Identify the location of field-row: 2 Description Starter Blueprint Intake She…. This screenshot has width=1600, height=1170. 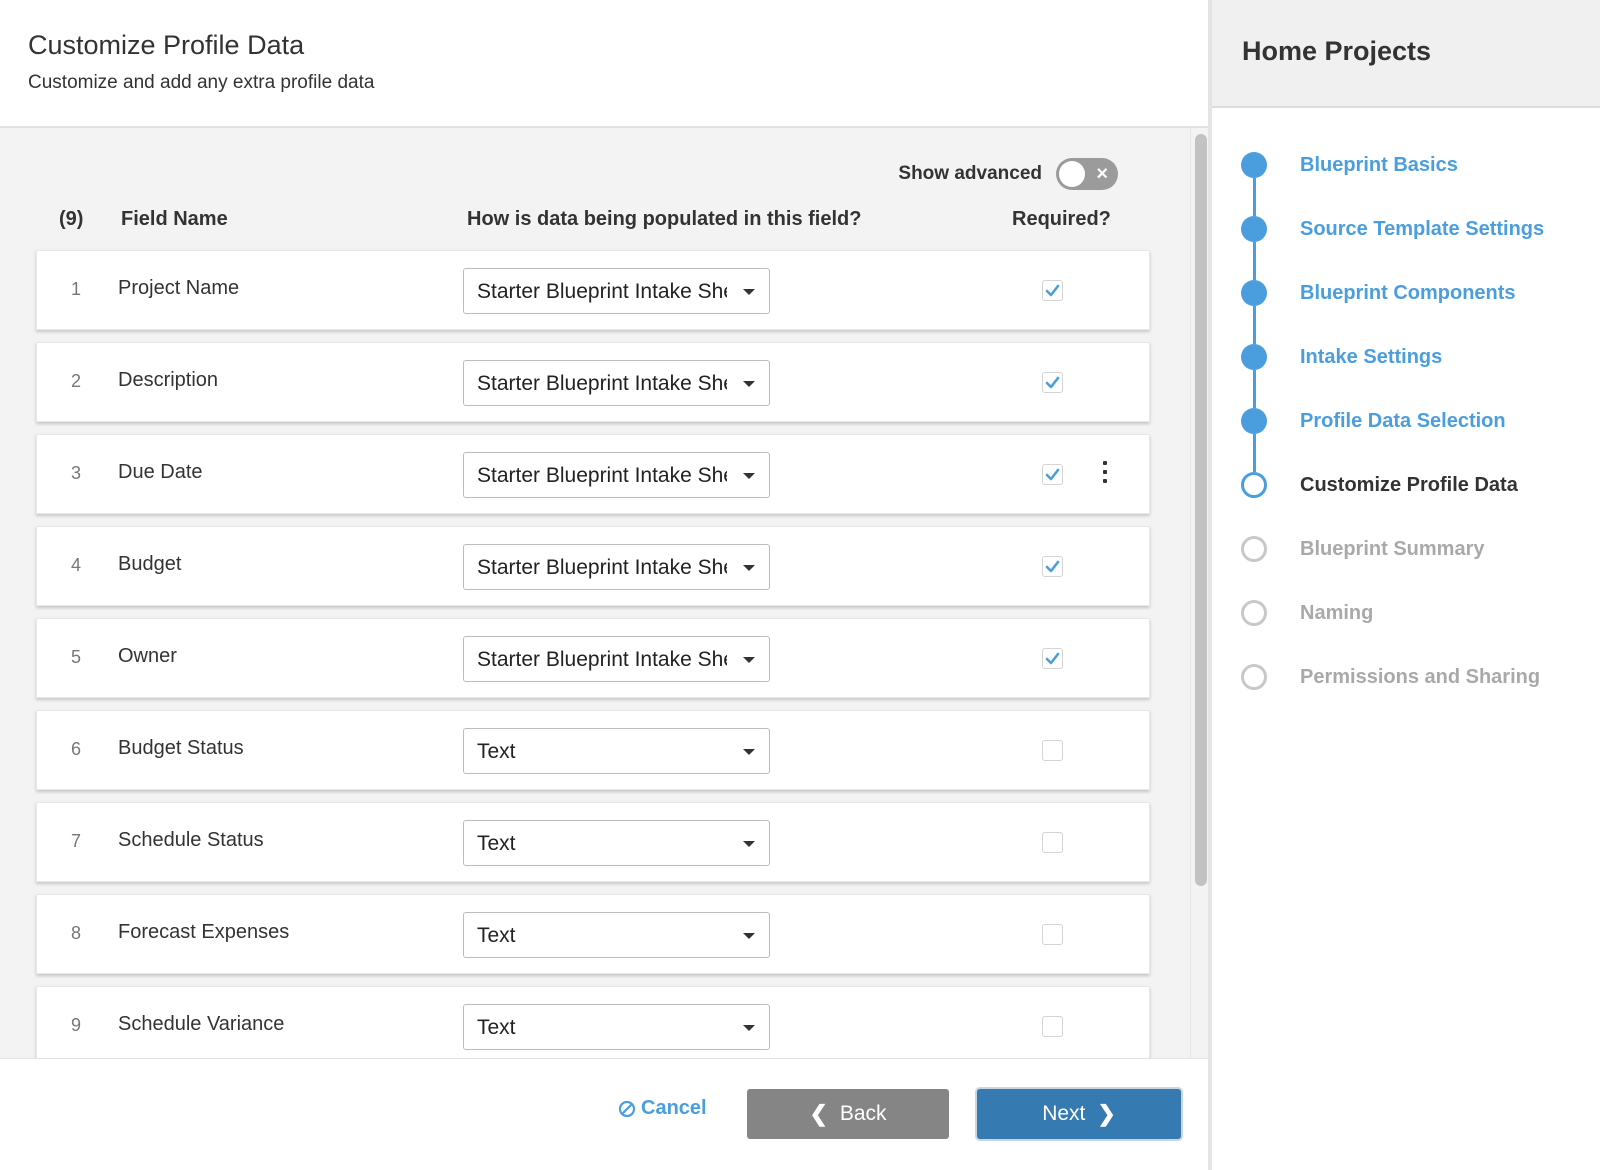
(593, 382).